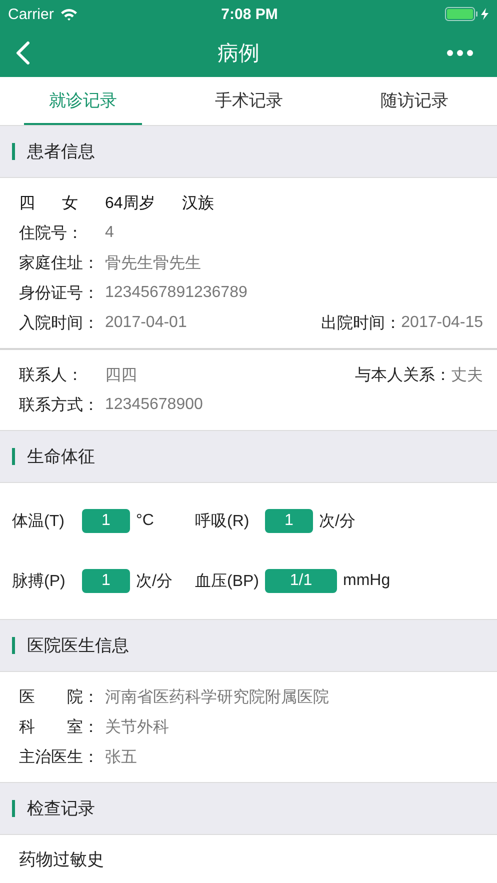  What do you see at coordinates (222, 522) in the screenshot?
I see `vital-label: 呼吸(R)` at bounding box center [222, 522].